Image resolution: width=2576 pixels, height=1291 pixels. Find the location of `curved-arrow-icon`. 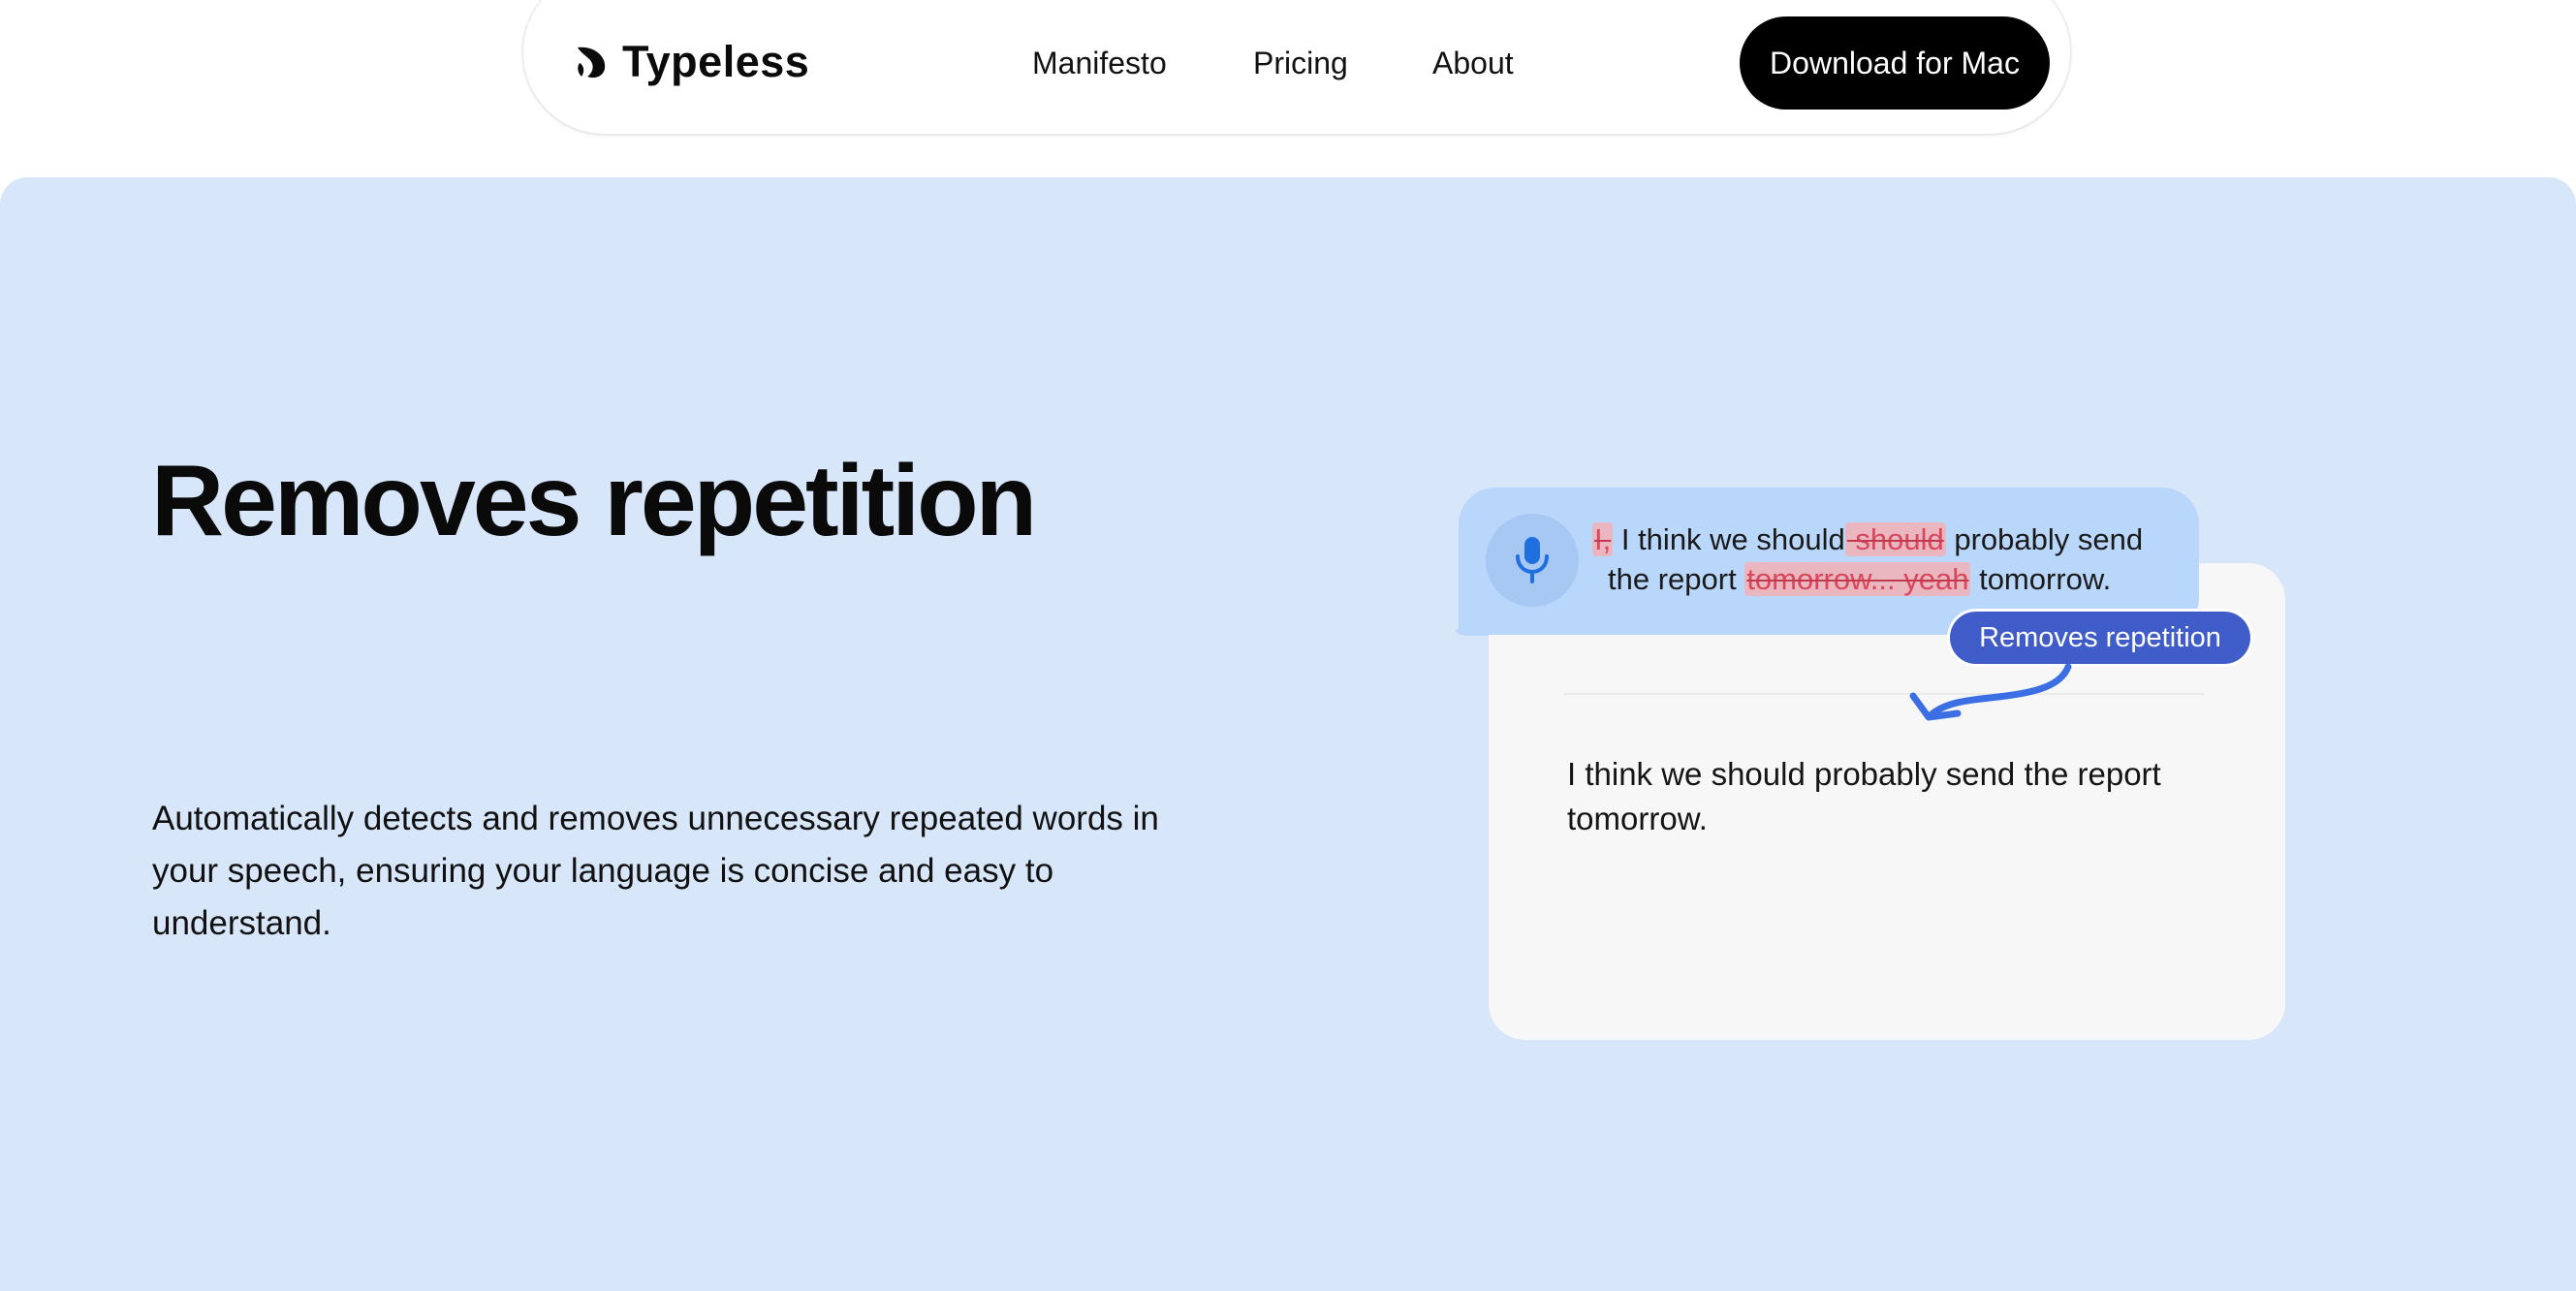

curved-arrow-icon is located at coordinates (1990, 692).